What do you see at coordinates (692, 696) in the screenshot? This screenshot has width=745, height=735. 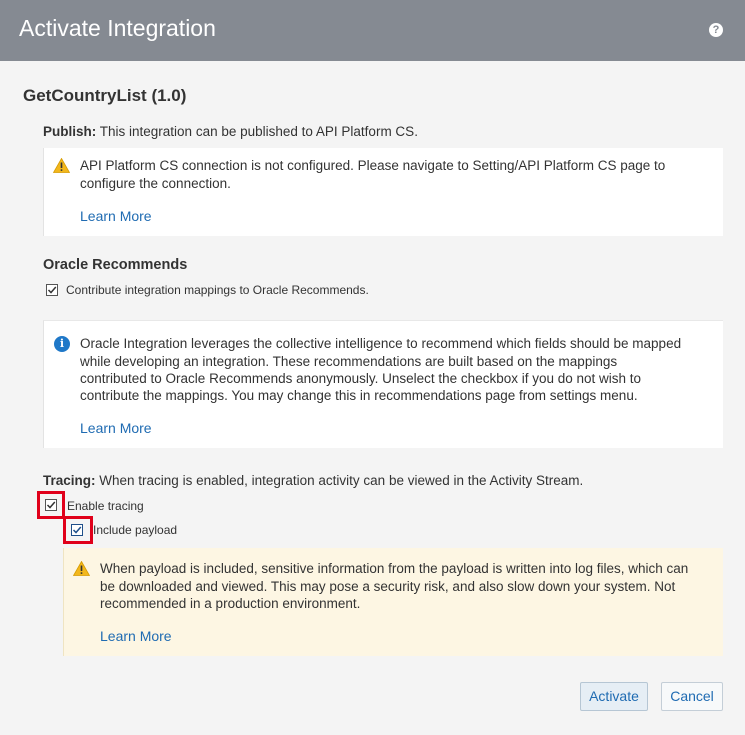 I see `cancel-button: Cancel` at bounding box center [692, 696].